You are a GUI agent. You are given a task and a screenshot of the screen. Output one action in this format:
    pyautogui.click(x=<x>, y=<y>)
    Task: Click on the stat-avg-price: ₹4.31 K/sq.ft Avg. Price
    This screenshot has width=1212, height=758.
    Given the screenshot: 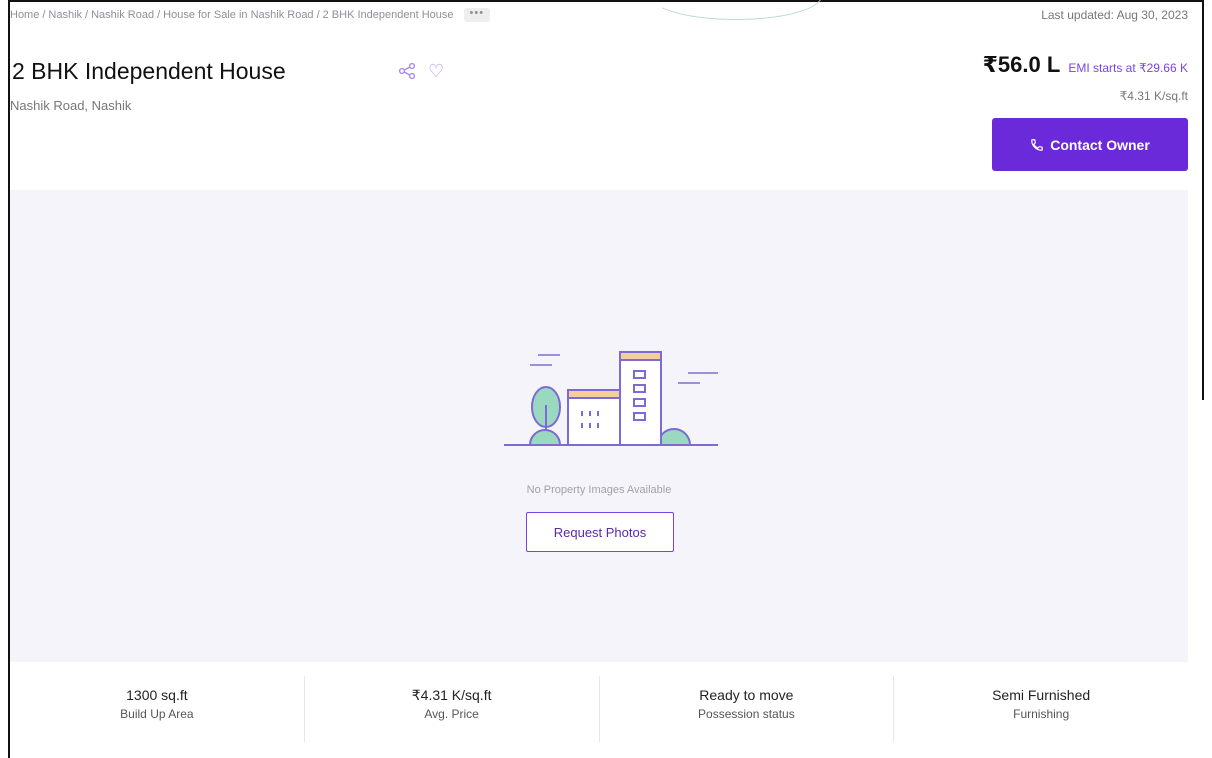 What is the action you would take?
    pyautogui.click(x=452, y=709)
    